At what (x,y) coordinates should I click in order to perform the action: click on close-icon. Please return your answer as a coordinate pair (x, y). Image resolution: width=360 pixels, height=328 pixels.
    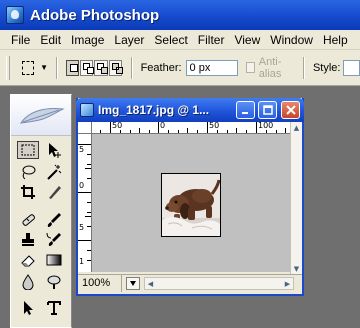
    Looking at the image, I should click on (290, 110).